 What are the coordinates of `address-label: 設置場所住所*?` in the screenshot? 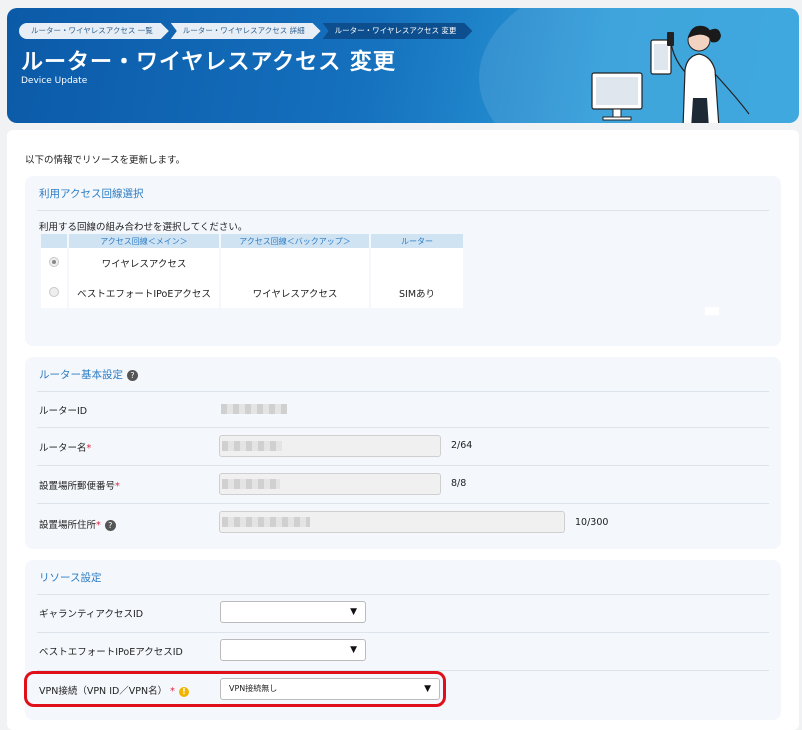 It's located at (77, 524).